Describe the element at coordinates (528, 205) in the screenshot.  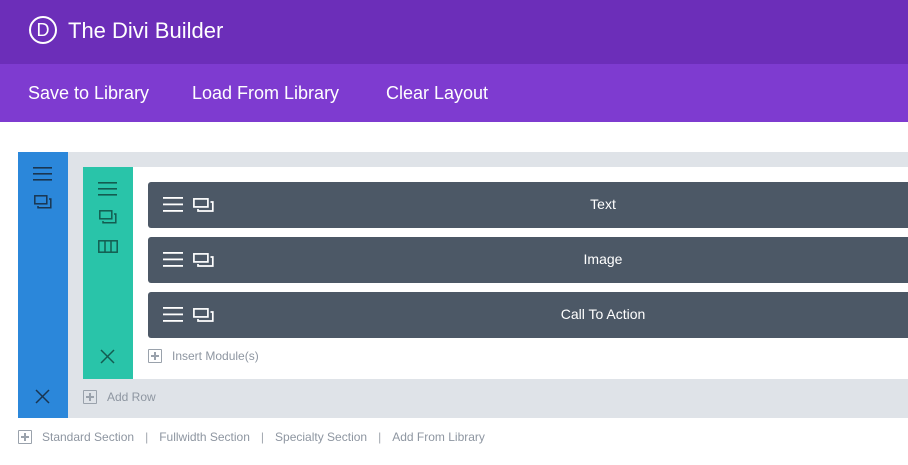
I see `module-text: Text` at that location.